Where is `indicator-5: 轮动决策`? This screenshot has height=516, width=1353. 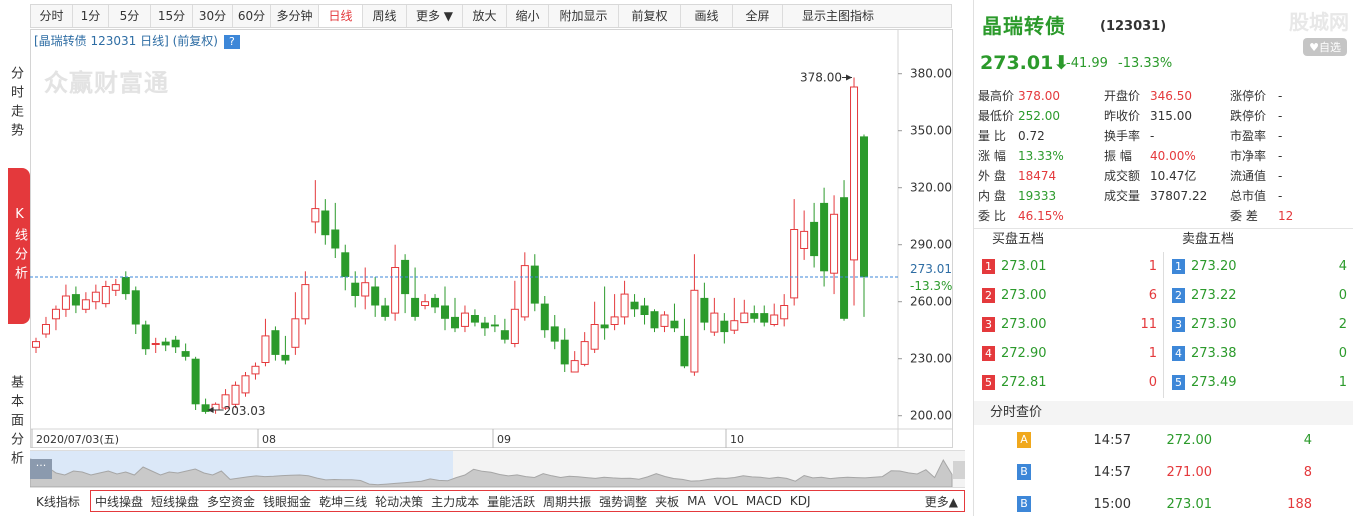 indicator-5: 轮动决策 is located at coordinates (399, 501).